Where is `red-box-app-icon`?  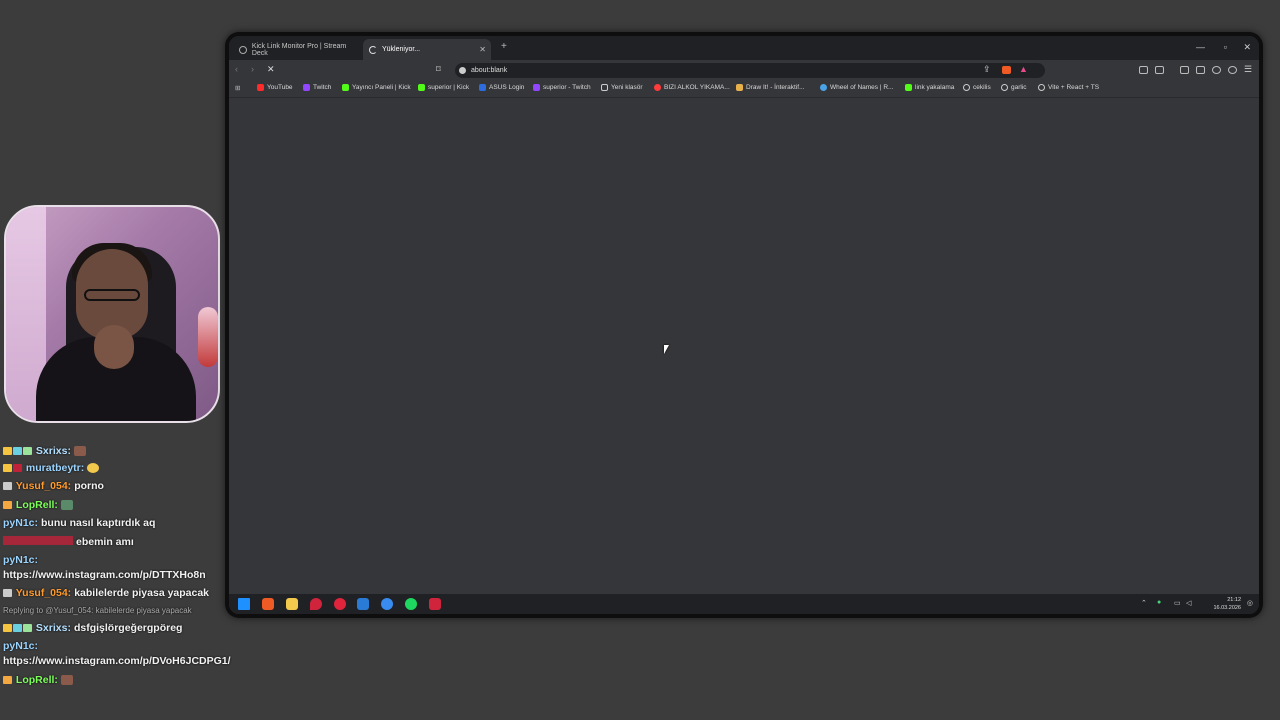 red-box-app-icon is located at coordinates (435, 604).